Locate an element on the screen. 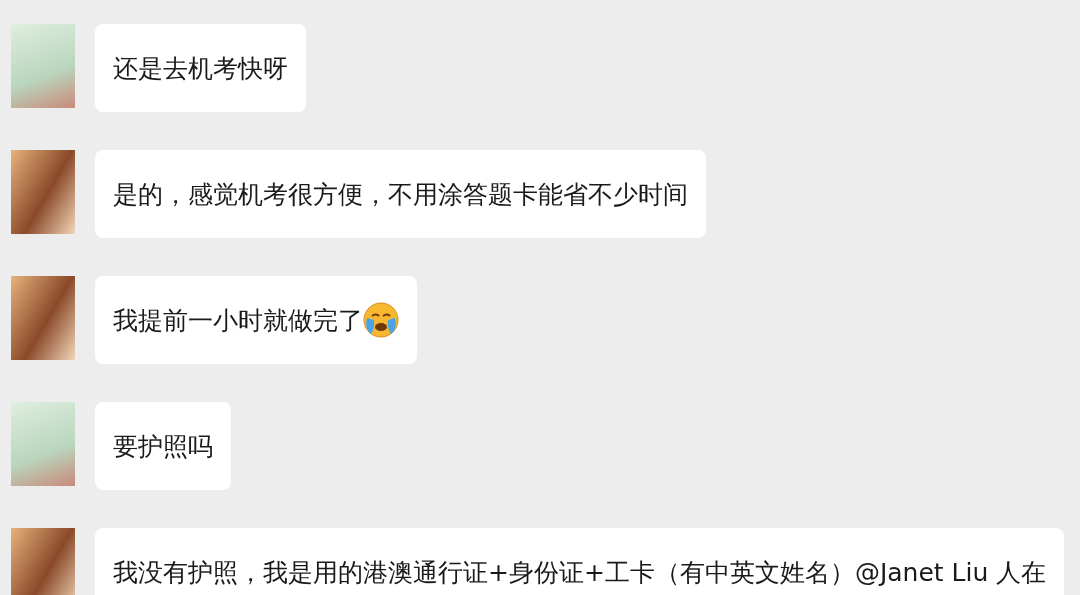  message-text: 我没有护照，我是用的港澳通行证+身份证+工卡（有中英文姓名）@Janet Liu 人在 is located at coordinates (580, 572).